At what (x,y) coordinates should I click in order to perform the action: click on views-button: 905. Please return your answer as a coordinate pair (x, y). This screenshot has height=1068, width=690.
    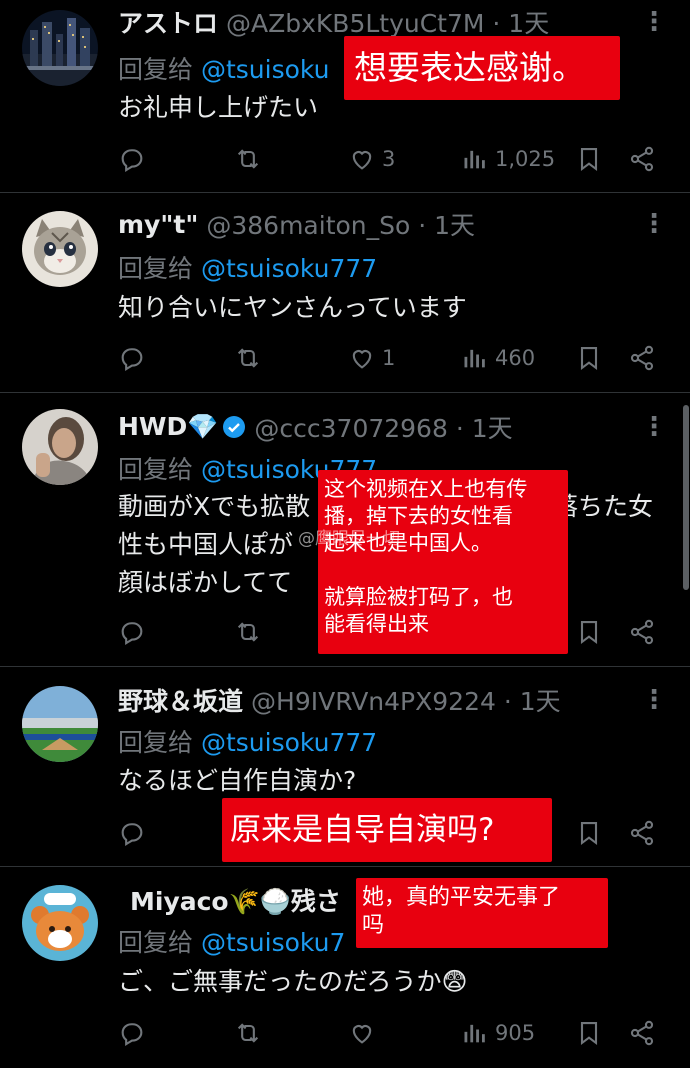
    Looking at the image, I should click on (498, 1033).